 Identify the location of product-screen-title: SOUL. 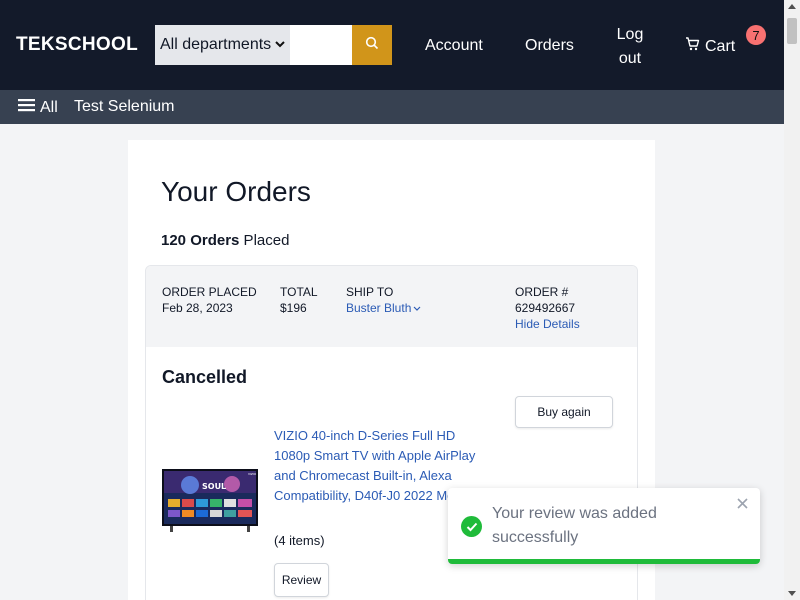
(214, 486).